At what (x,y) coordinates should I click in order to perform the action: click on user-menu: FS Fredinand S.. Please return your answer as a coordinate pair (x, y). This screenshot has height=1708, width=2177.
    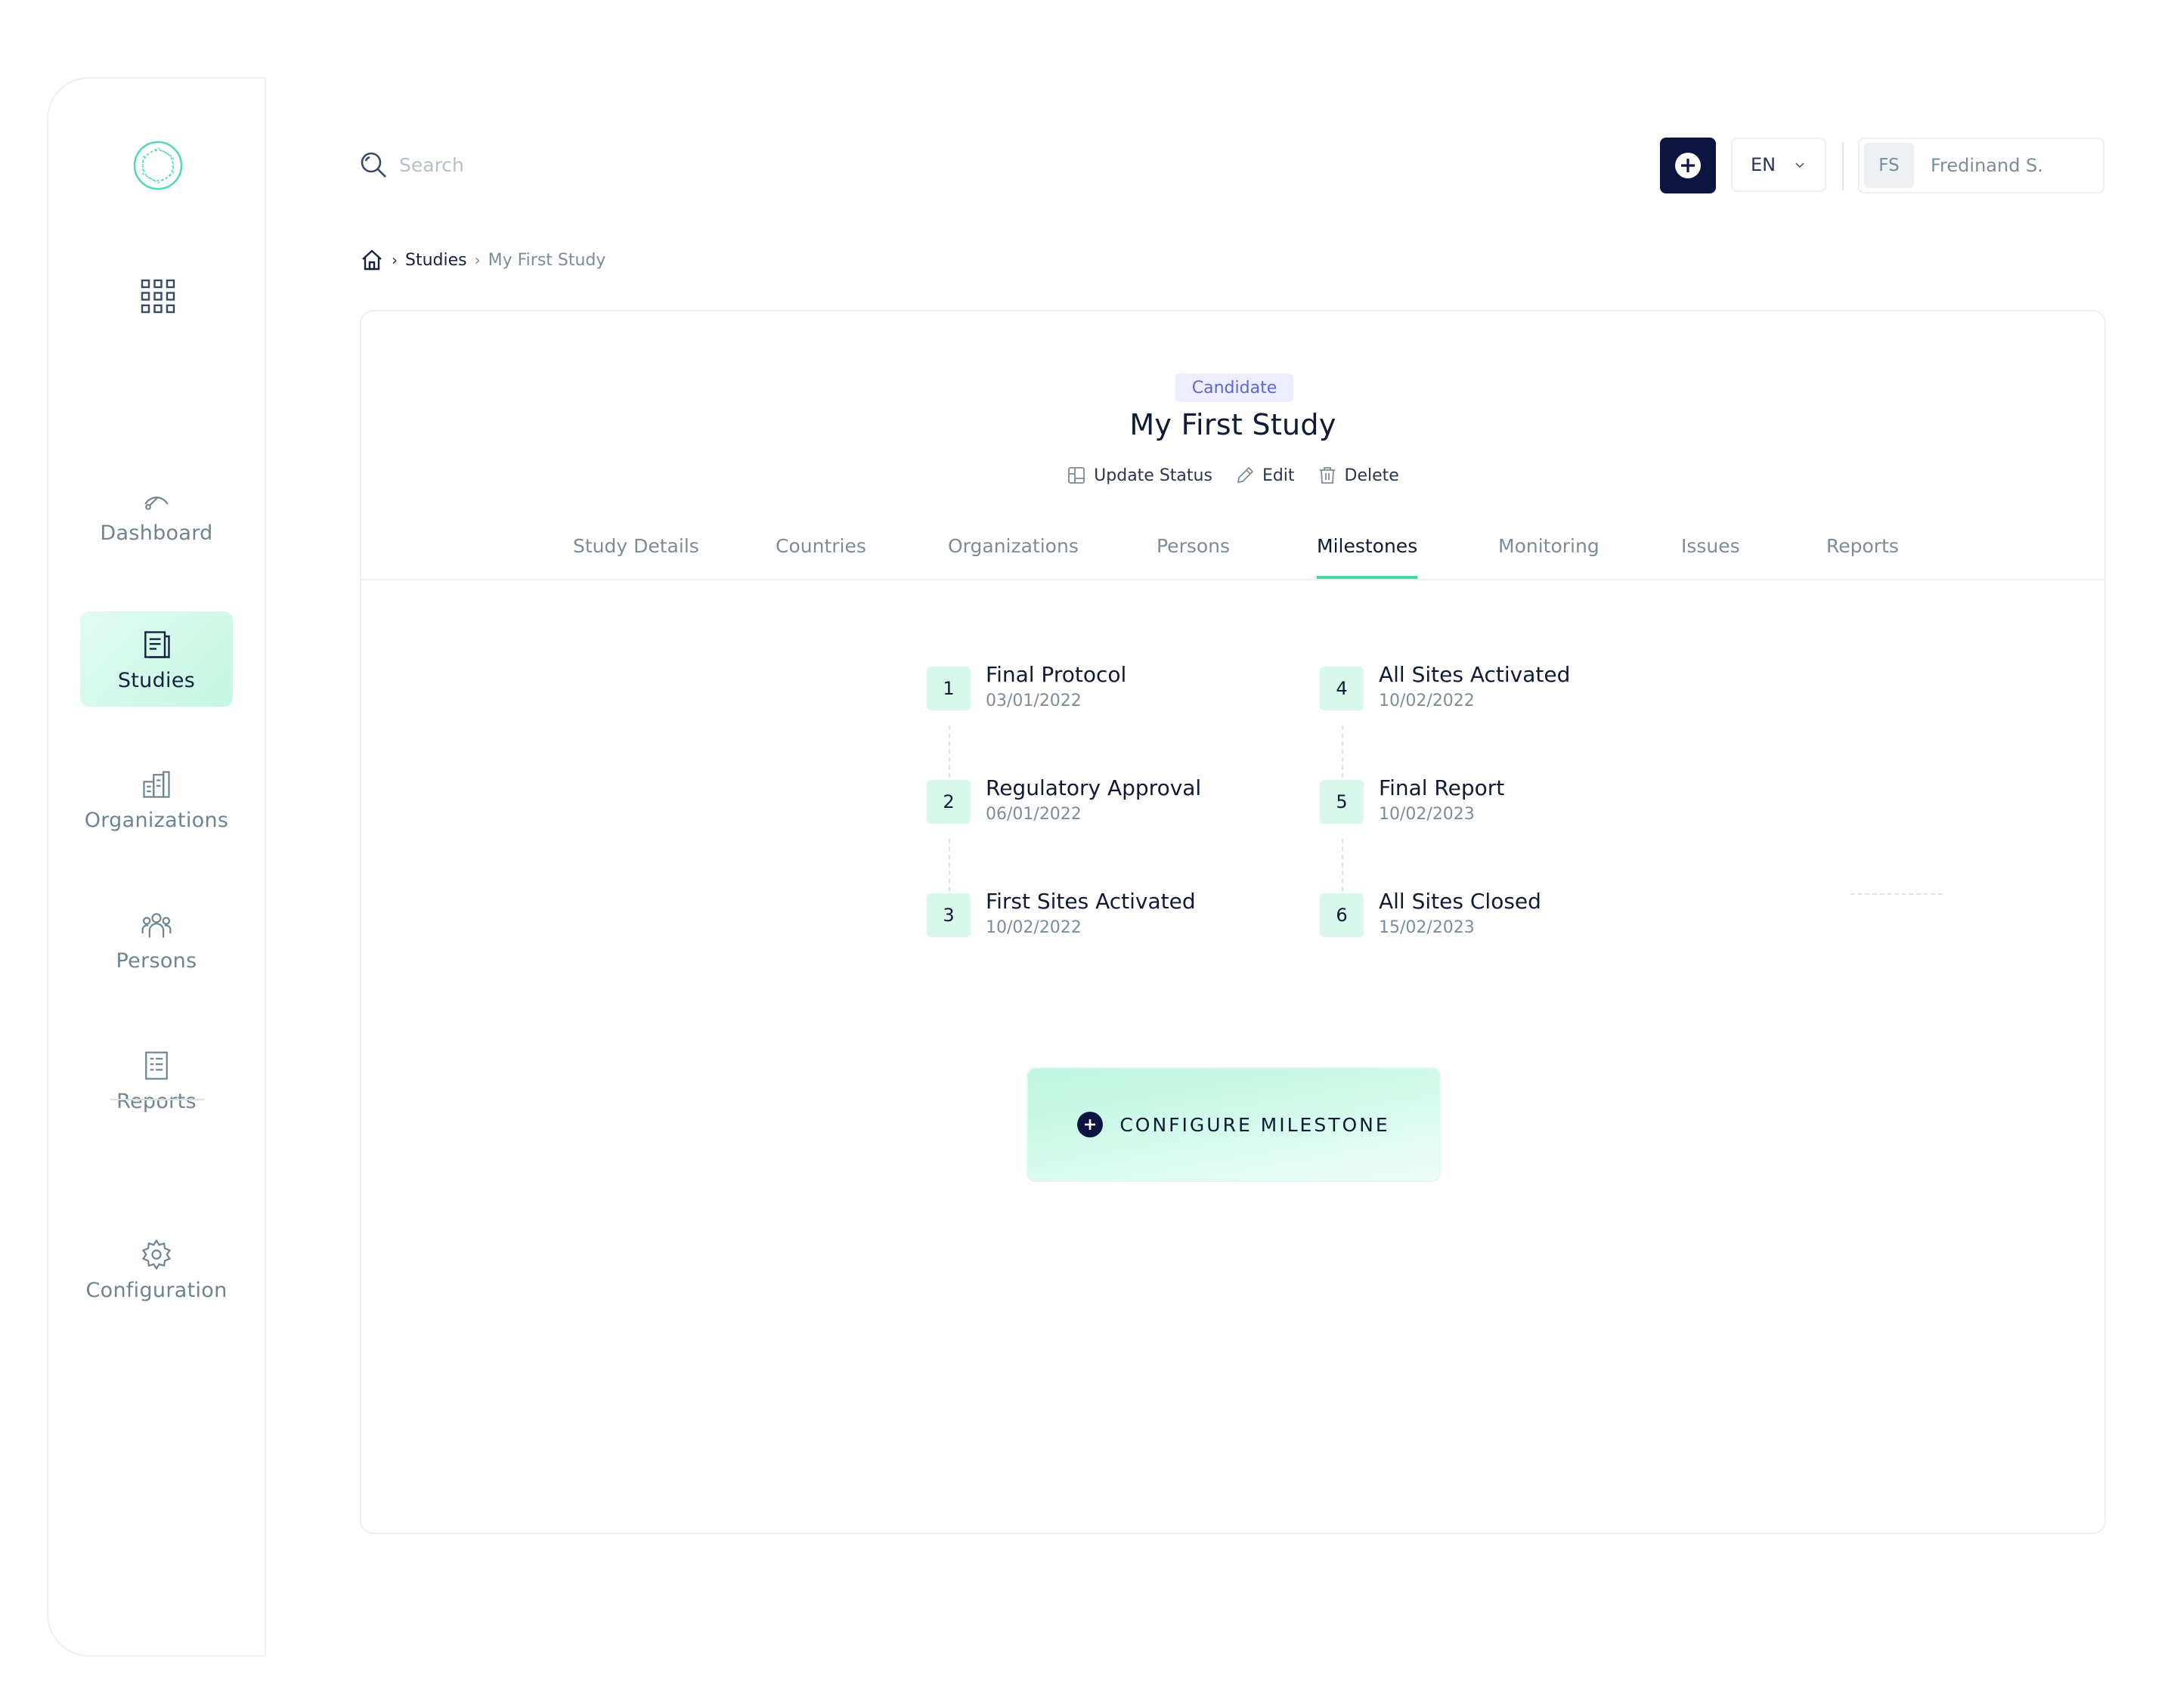
    Looking at the image, I should click on (1981, 165).